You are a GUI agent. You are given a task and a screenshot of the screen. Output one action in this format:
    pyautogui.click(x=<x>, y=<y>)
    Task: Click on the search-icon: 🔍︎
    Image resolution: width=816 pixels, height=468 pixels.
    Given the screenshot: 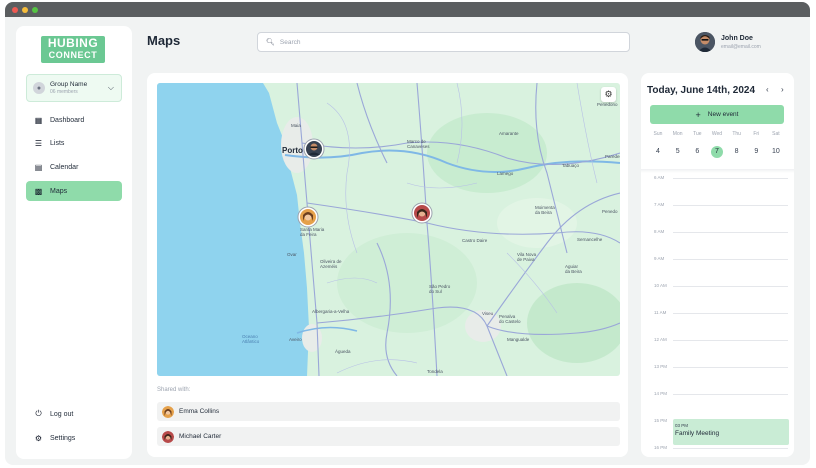 What is the action you would take?
    pyautogui.click(x=270, y=42)
    